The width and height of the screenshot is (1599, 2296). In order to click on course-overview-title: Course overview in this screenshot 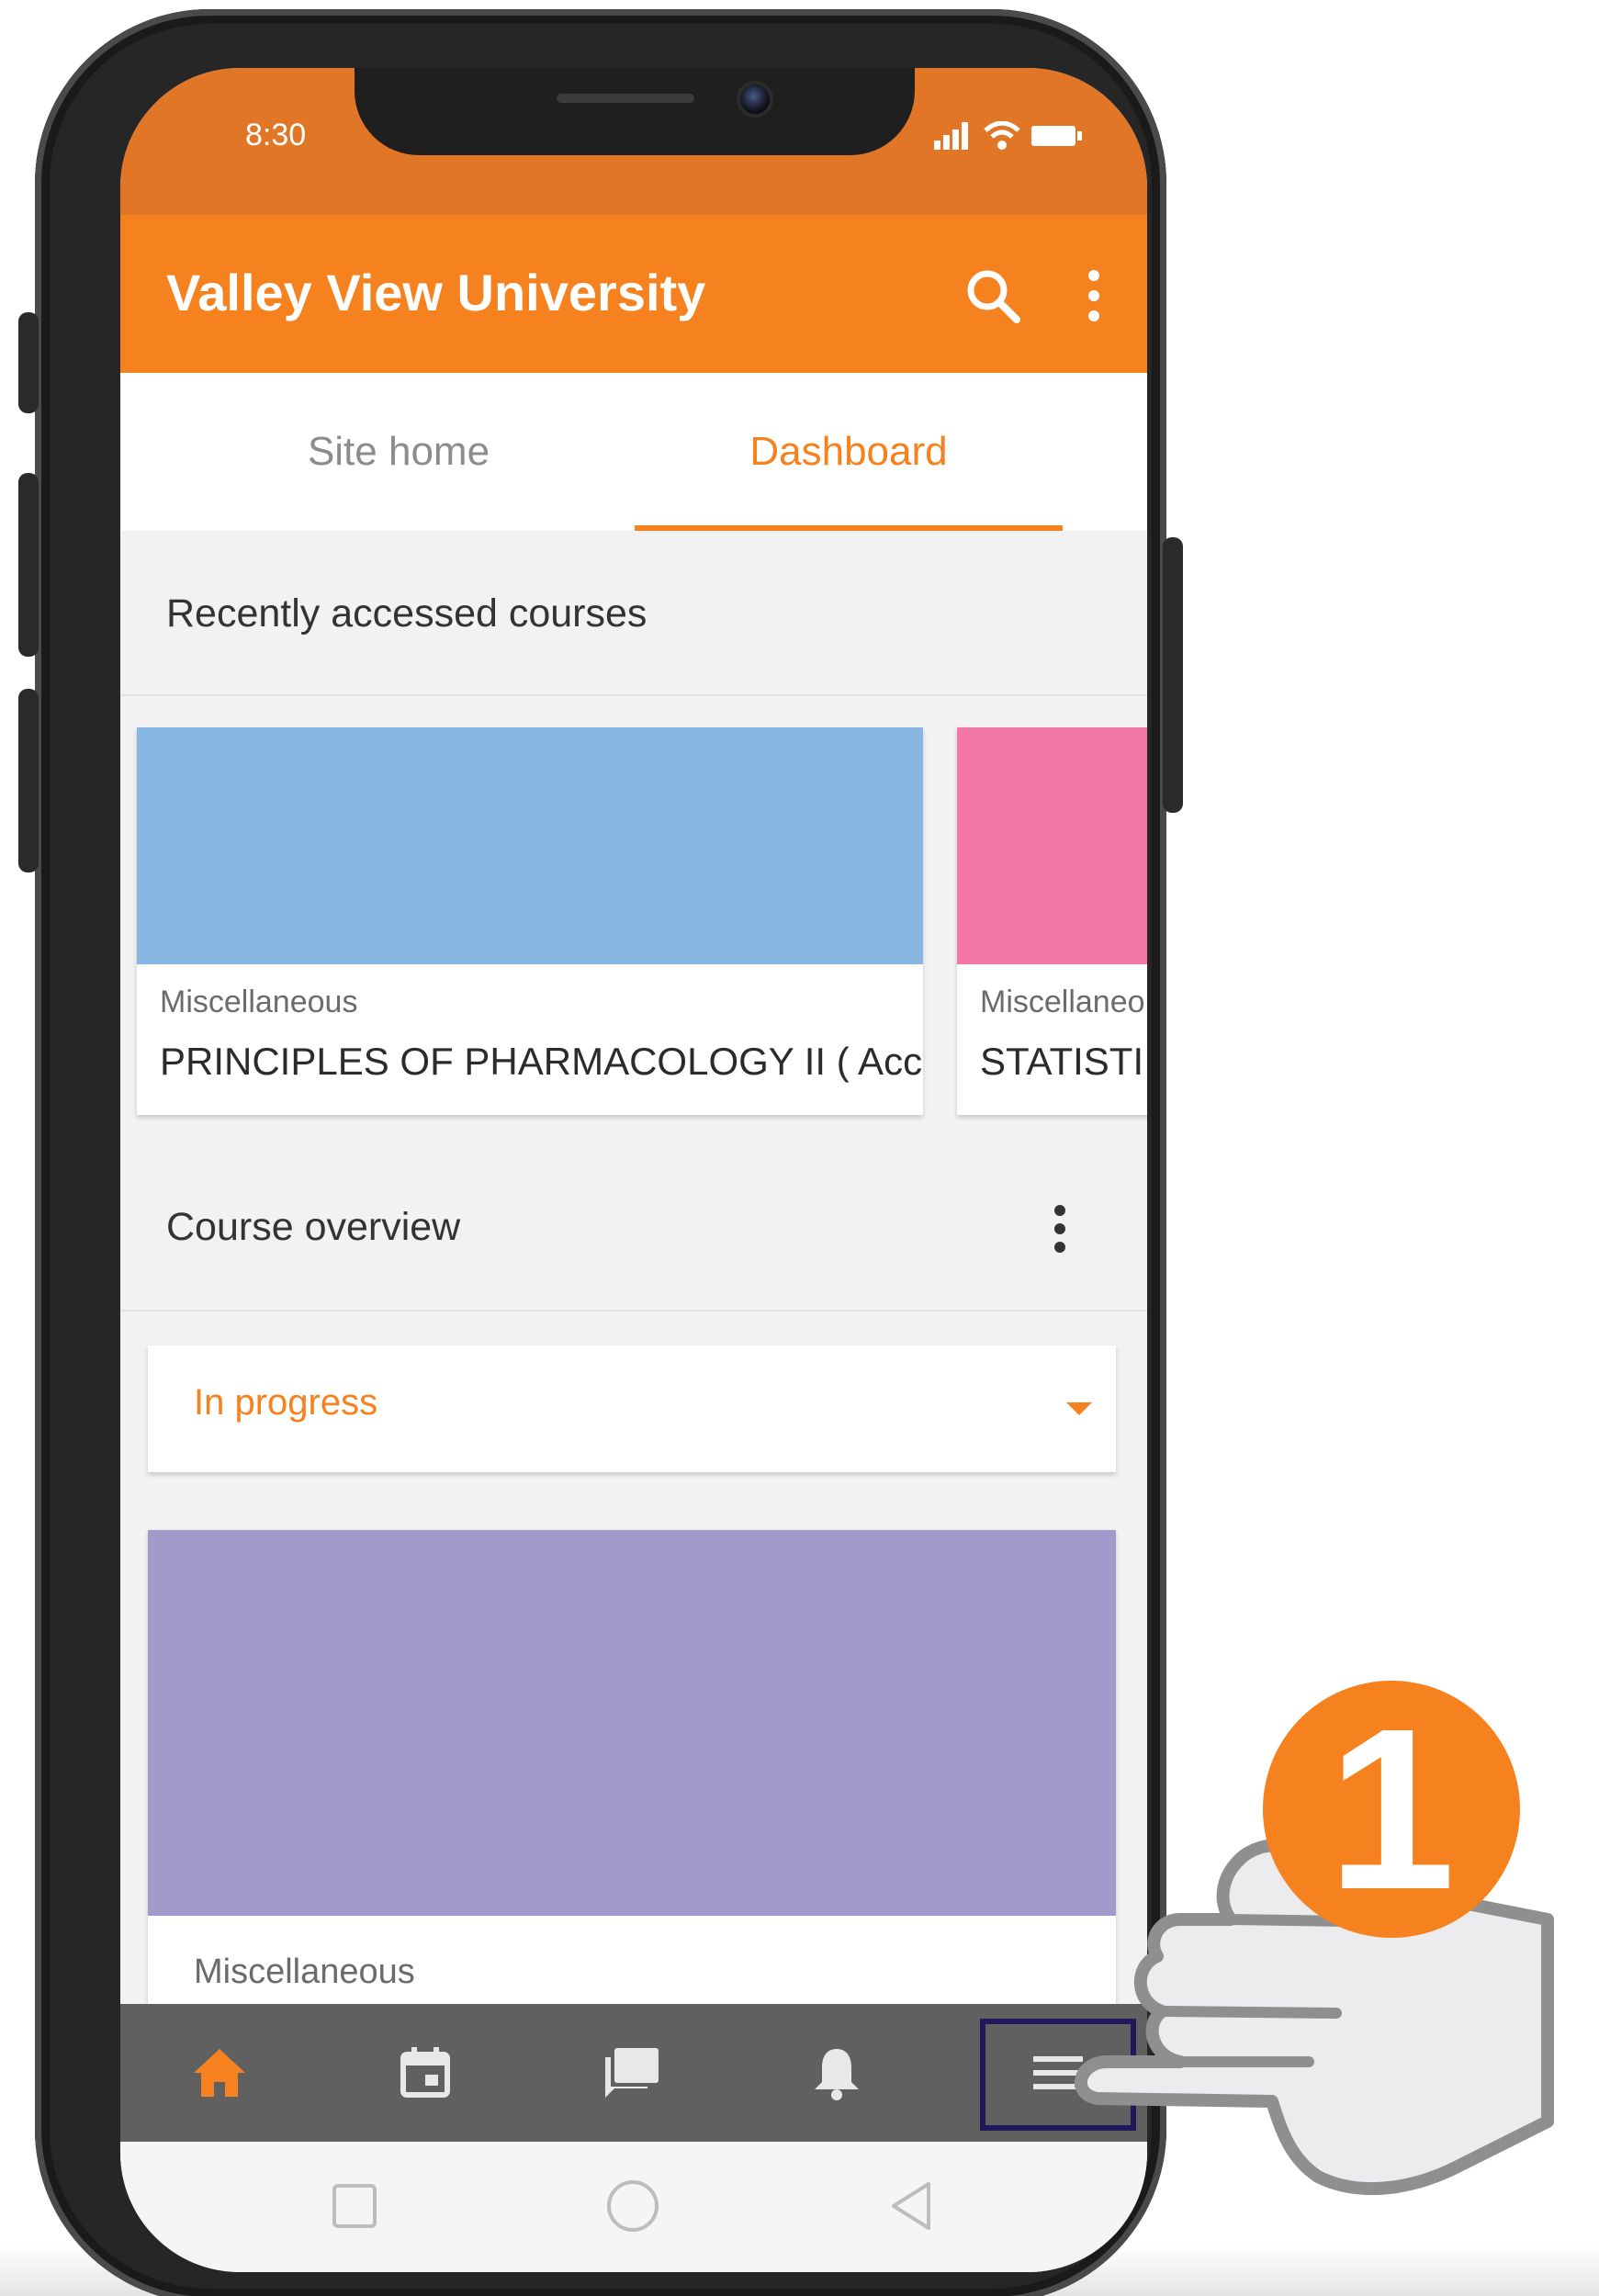, I will do `click(313, 1227)`.